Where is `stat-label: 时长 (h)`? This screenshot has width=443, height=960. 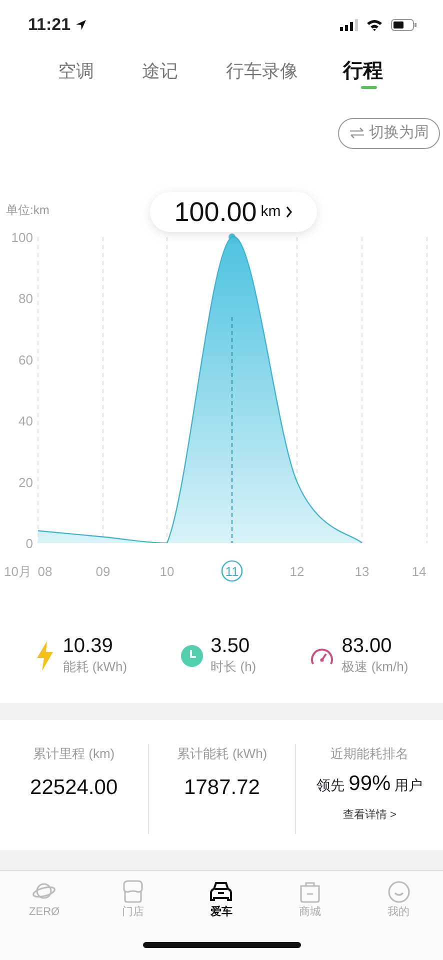 stat-label: 时长 (h) is located at coordinates (233, 667).